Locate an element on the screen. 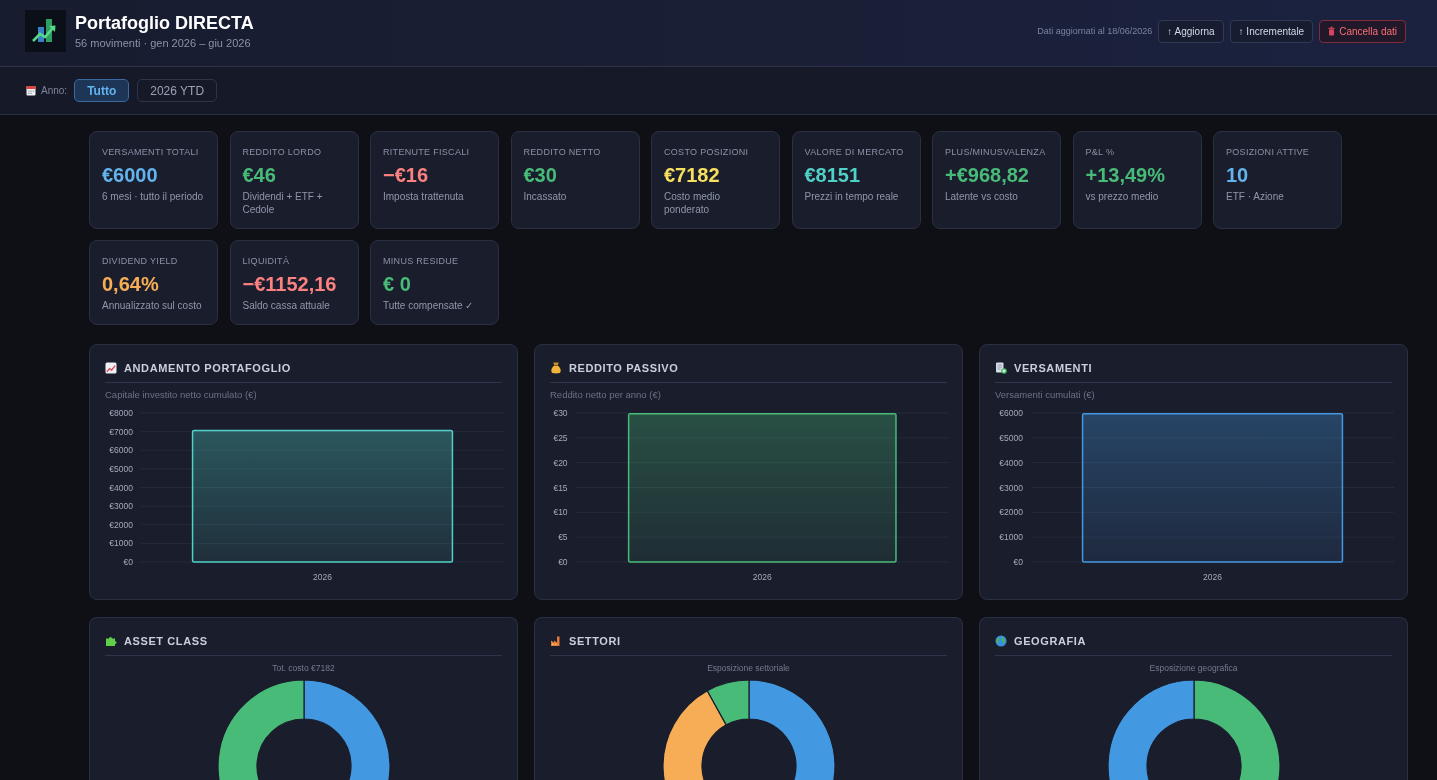  chart-card-title: ANDAMENTO PORTAFOGLIO is located at coordinates (207, 368).